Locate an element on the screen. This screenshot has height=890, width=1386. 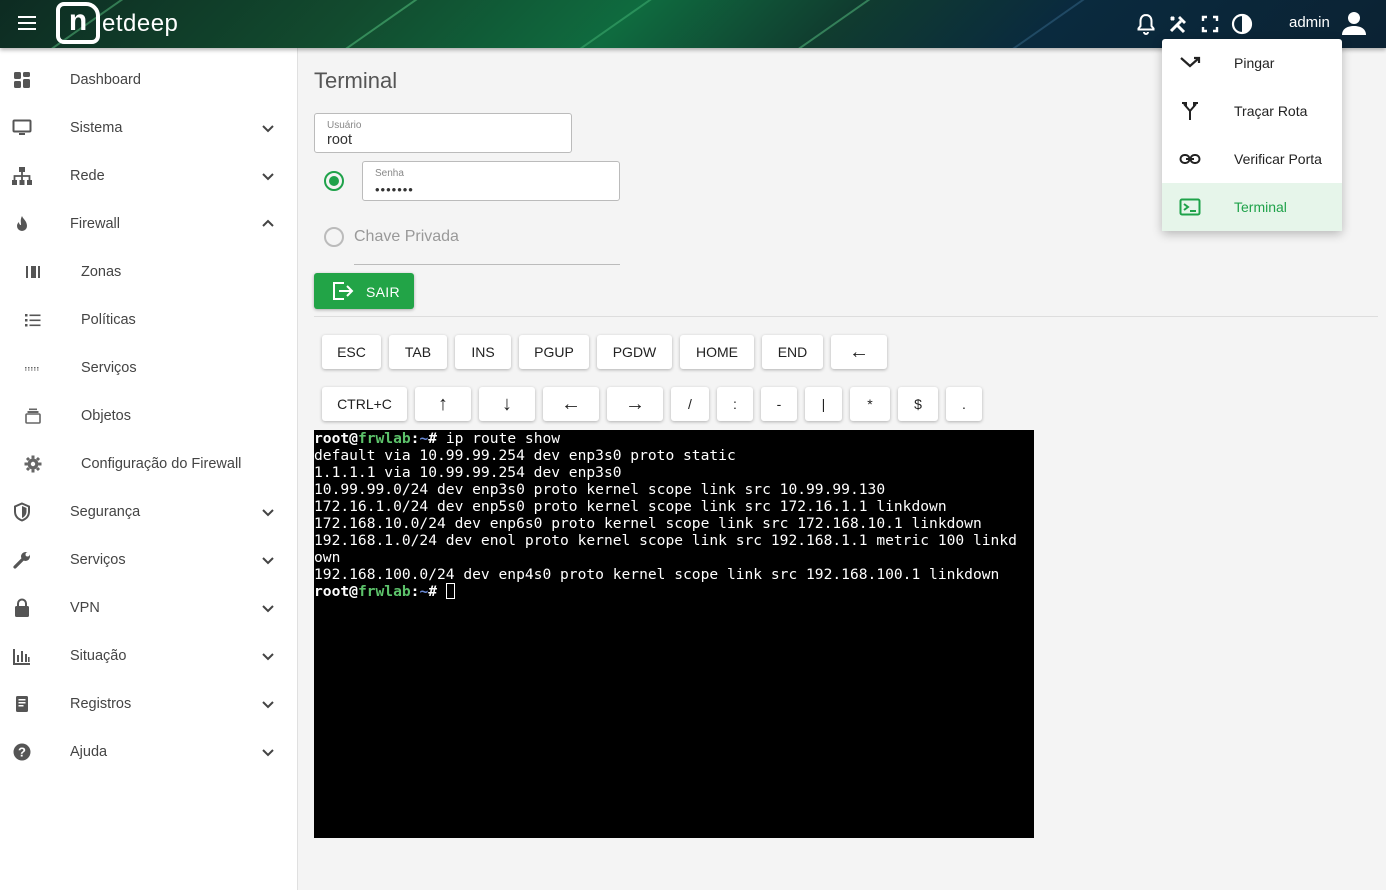
key-minus: - is located at coordinates (779, 404).